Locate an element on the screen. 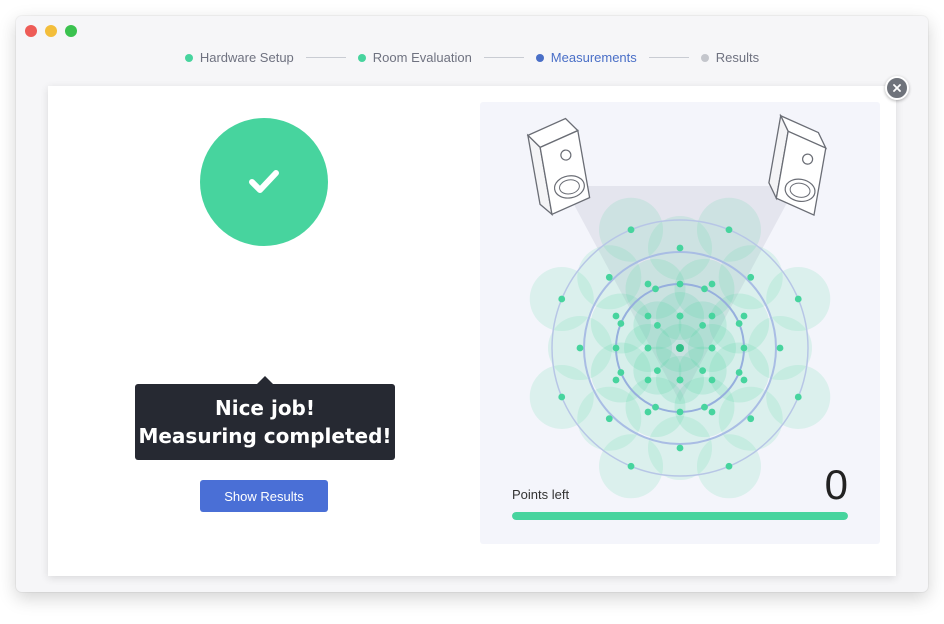 This screenshot has width=944, height=624. points-progress-bar is located at coordinates (680, 516).